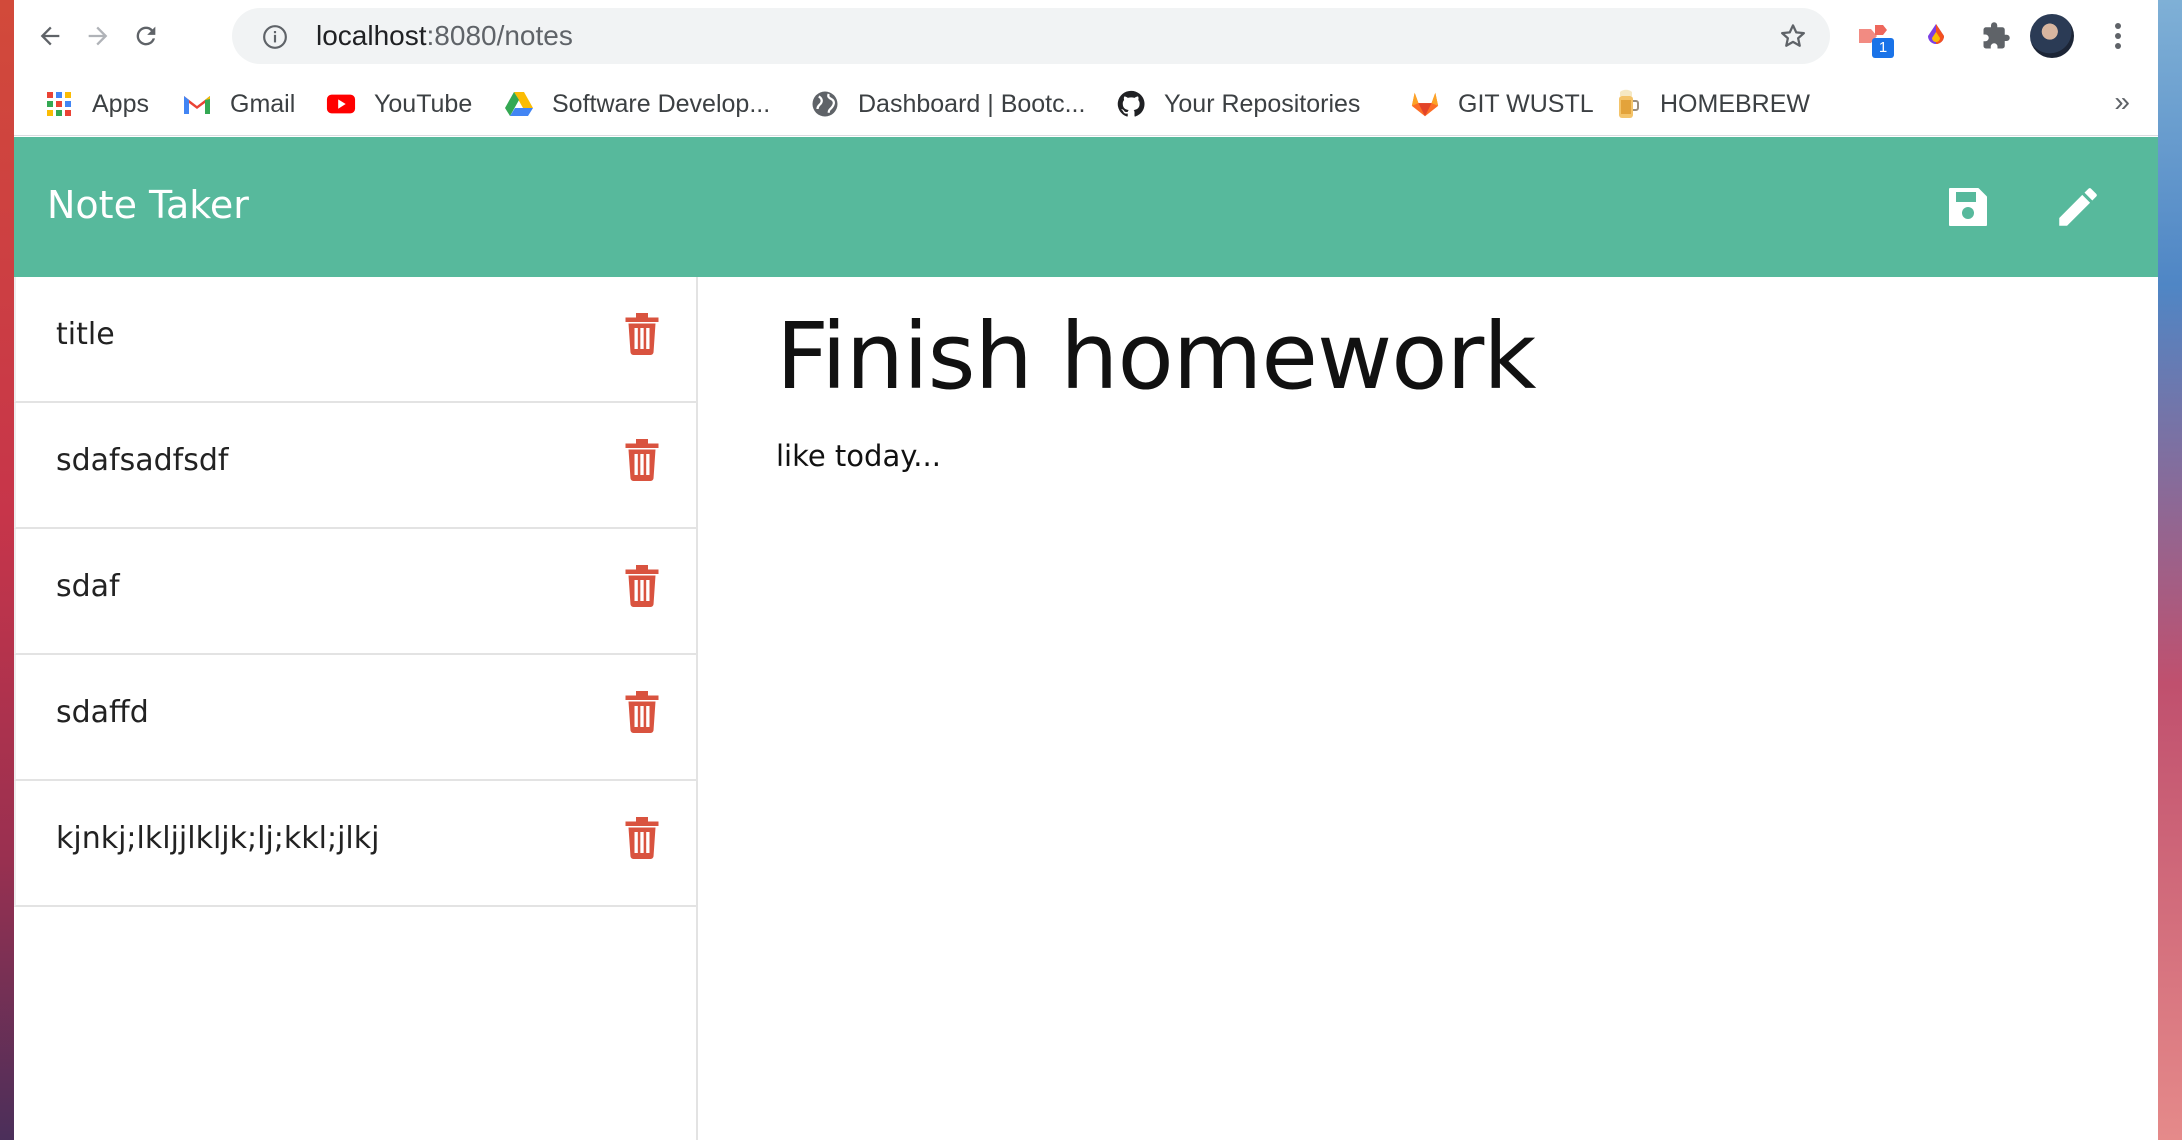 The image size is (2182, 1140). I want to click on address-bar: localhost:8080/notes, so click(1031, 36).